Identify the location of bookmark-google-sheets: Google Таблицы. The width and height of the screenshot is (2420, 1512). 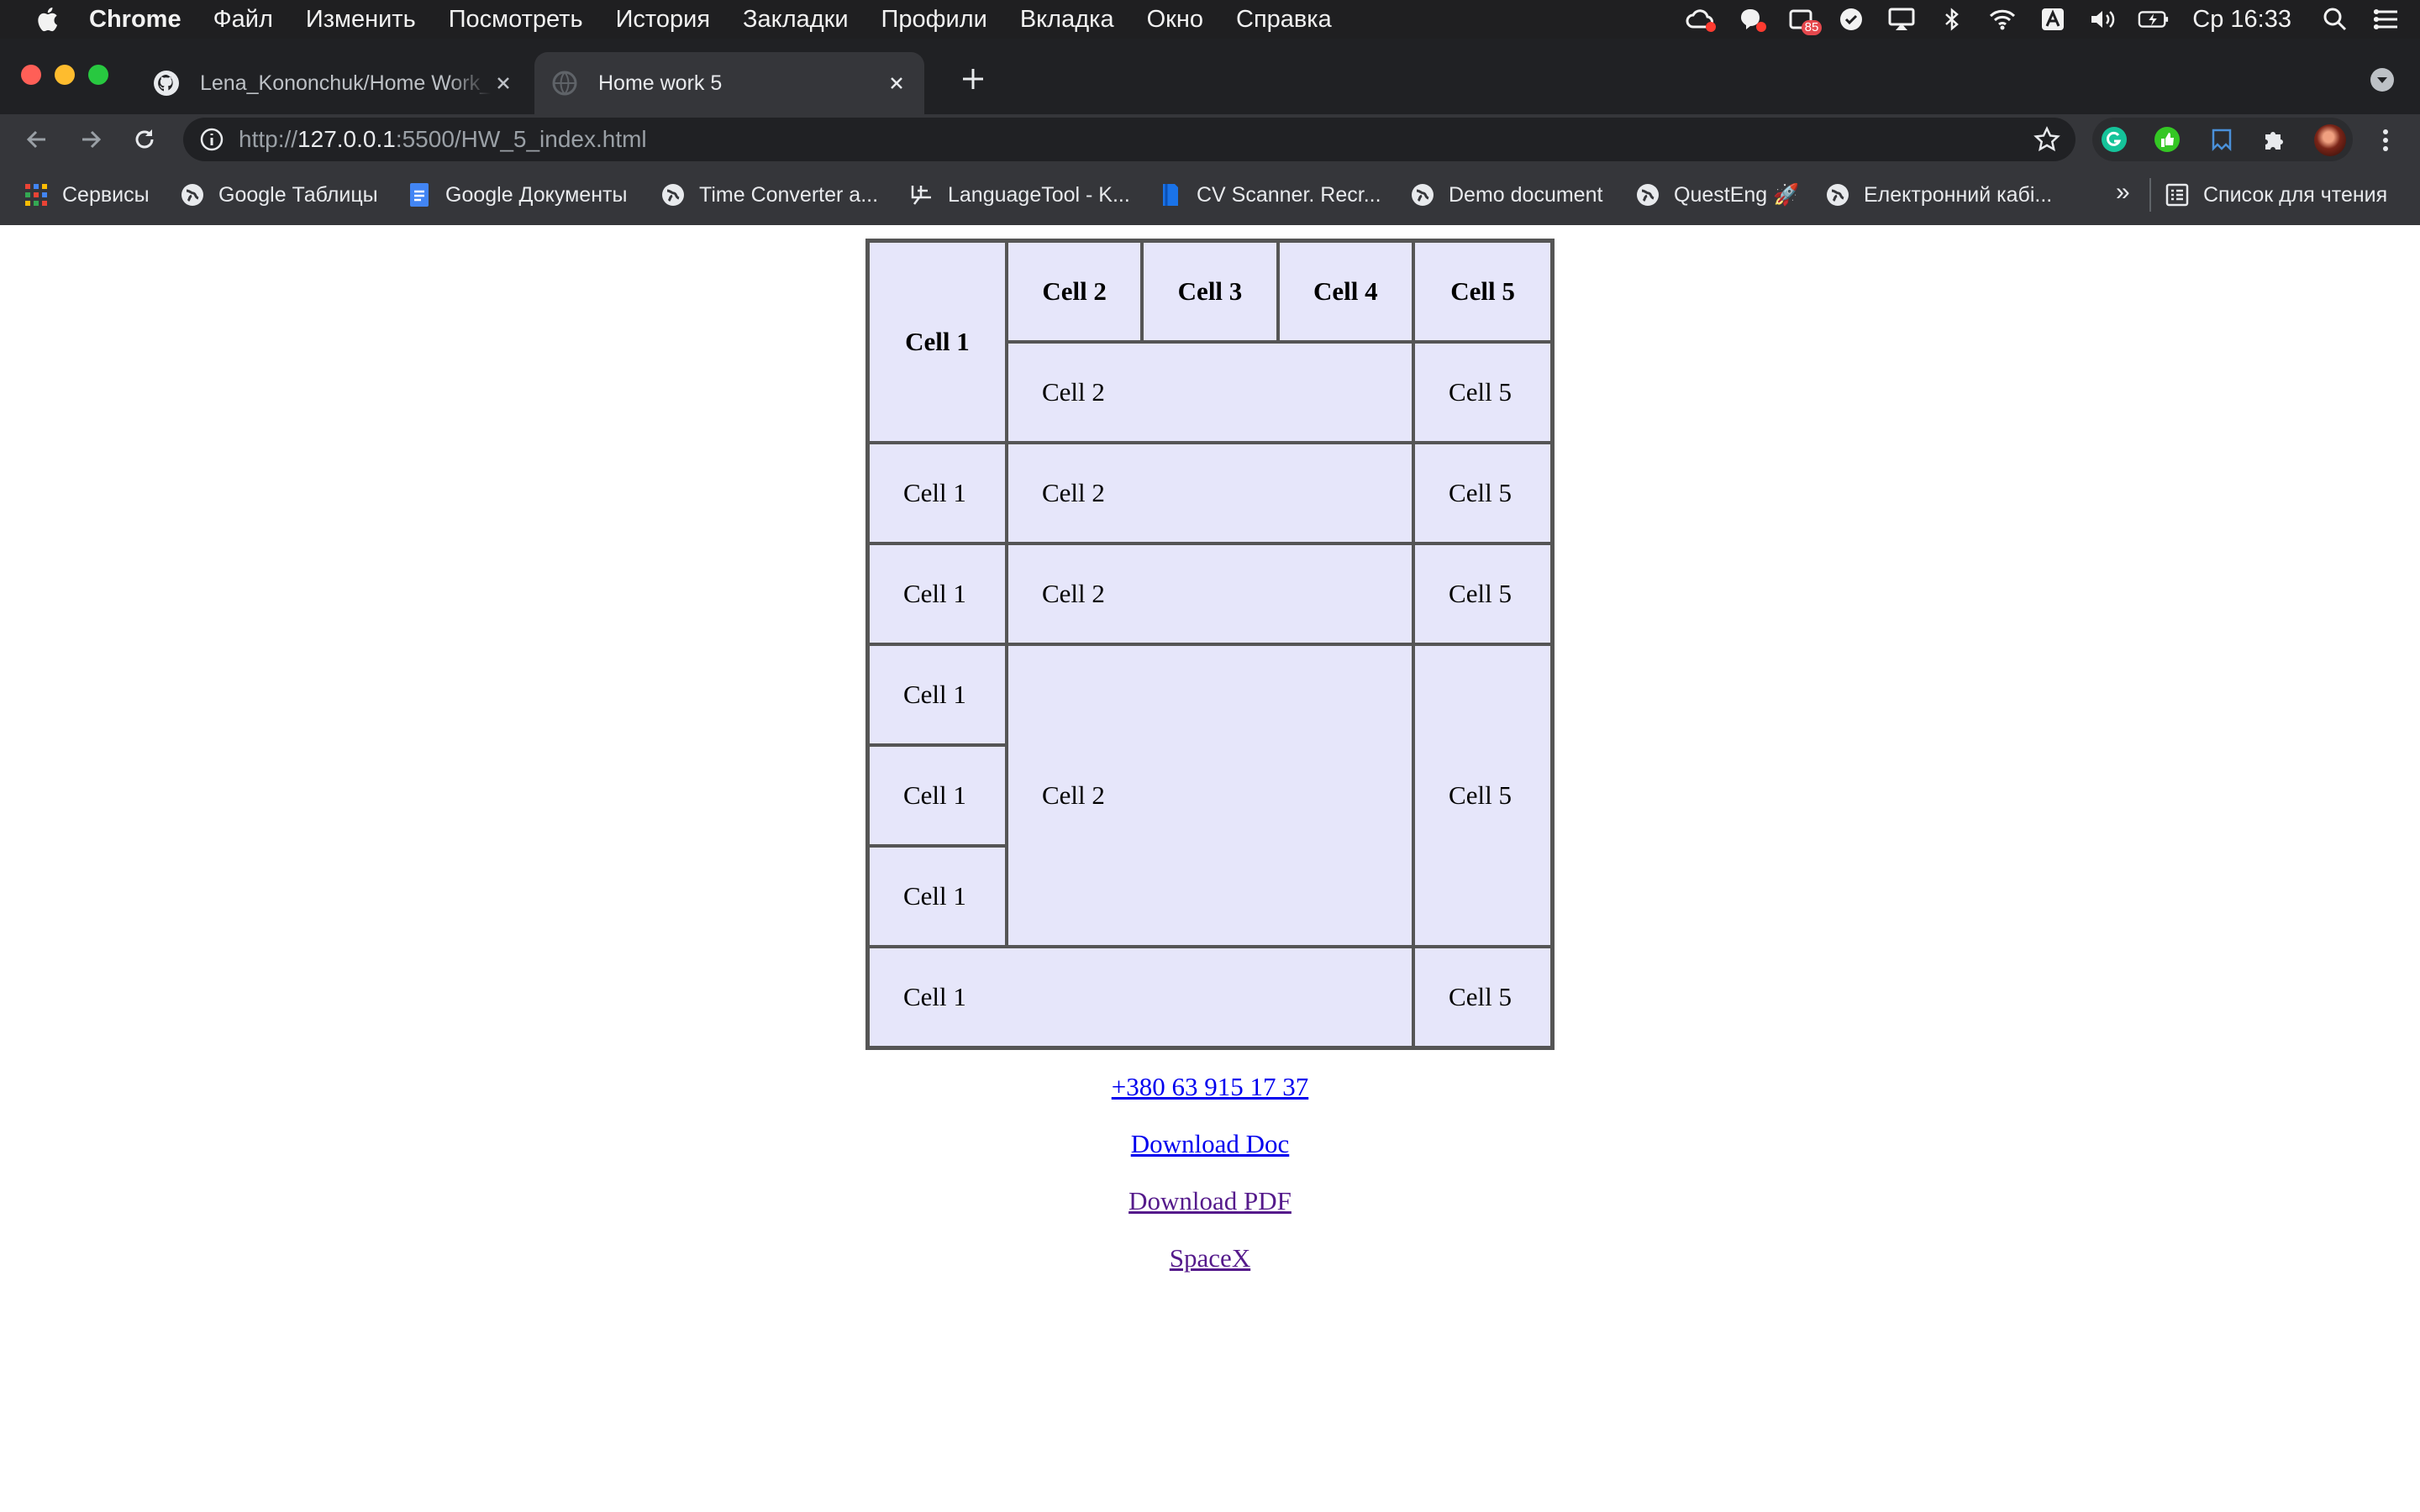
(279, 195).